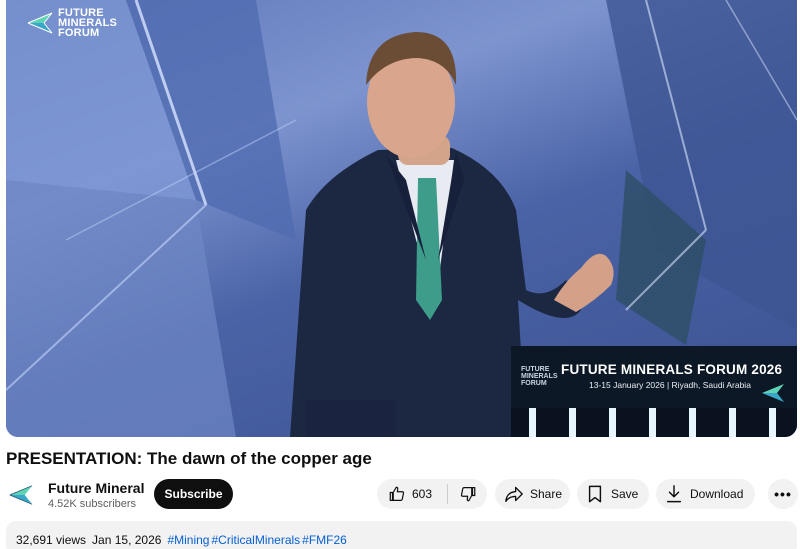 This screenshot has height=549, width=800. What do you see at coordinates (672, 369) in the screenshot?
I see `screen-title: FUTURE MINERALS FORUM 2026` at bounding box center [672, 369].